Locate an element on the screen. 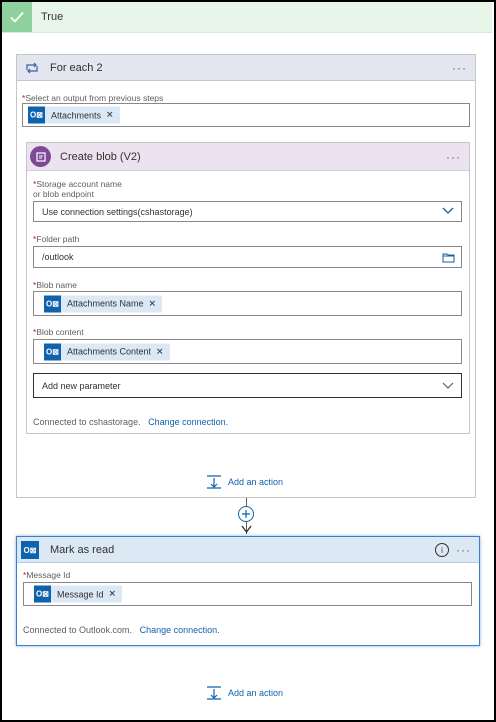 This screenshot has width=496, height=722. check-icon is located at coordinates (17, 17).